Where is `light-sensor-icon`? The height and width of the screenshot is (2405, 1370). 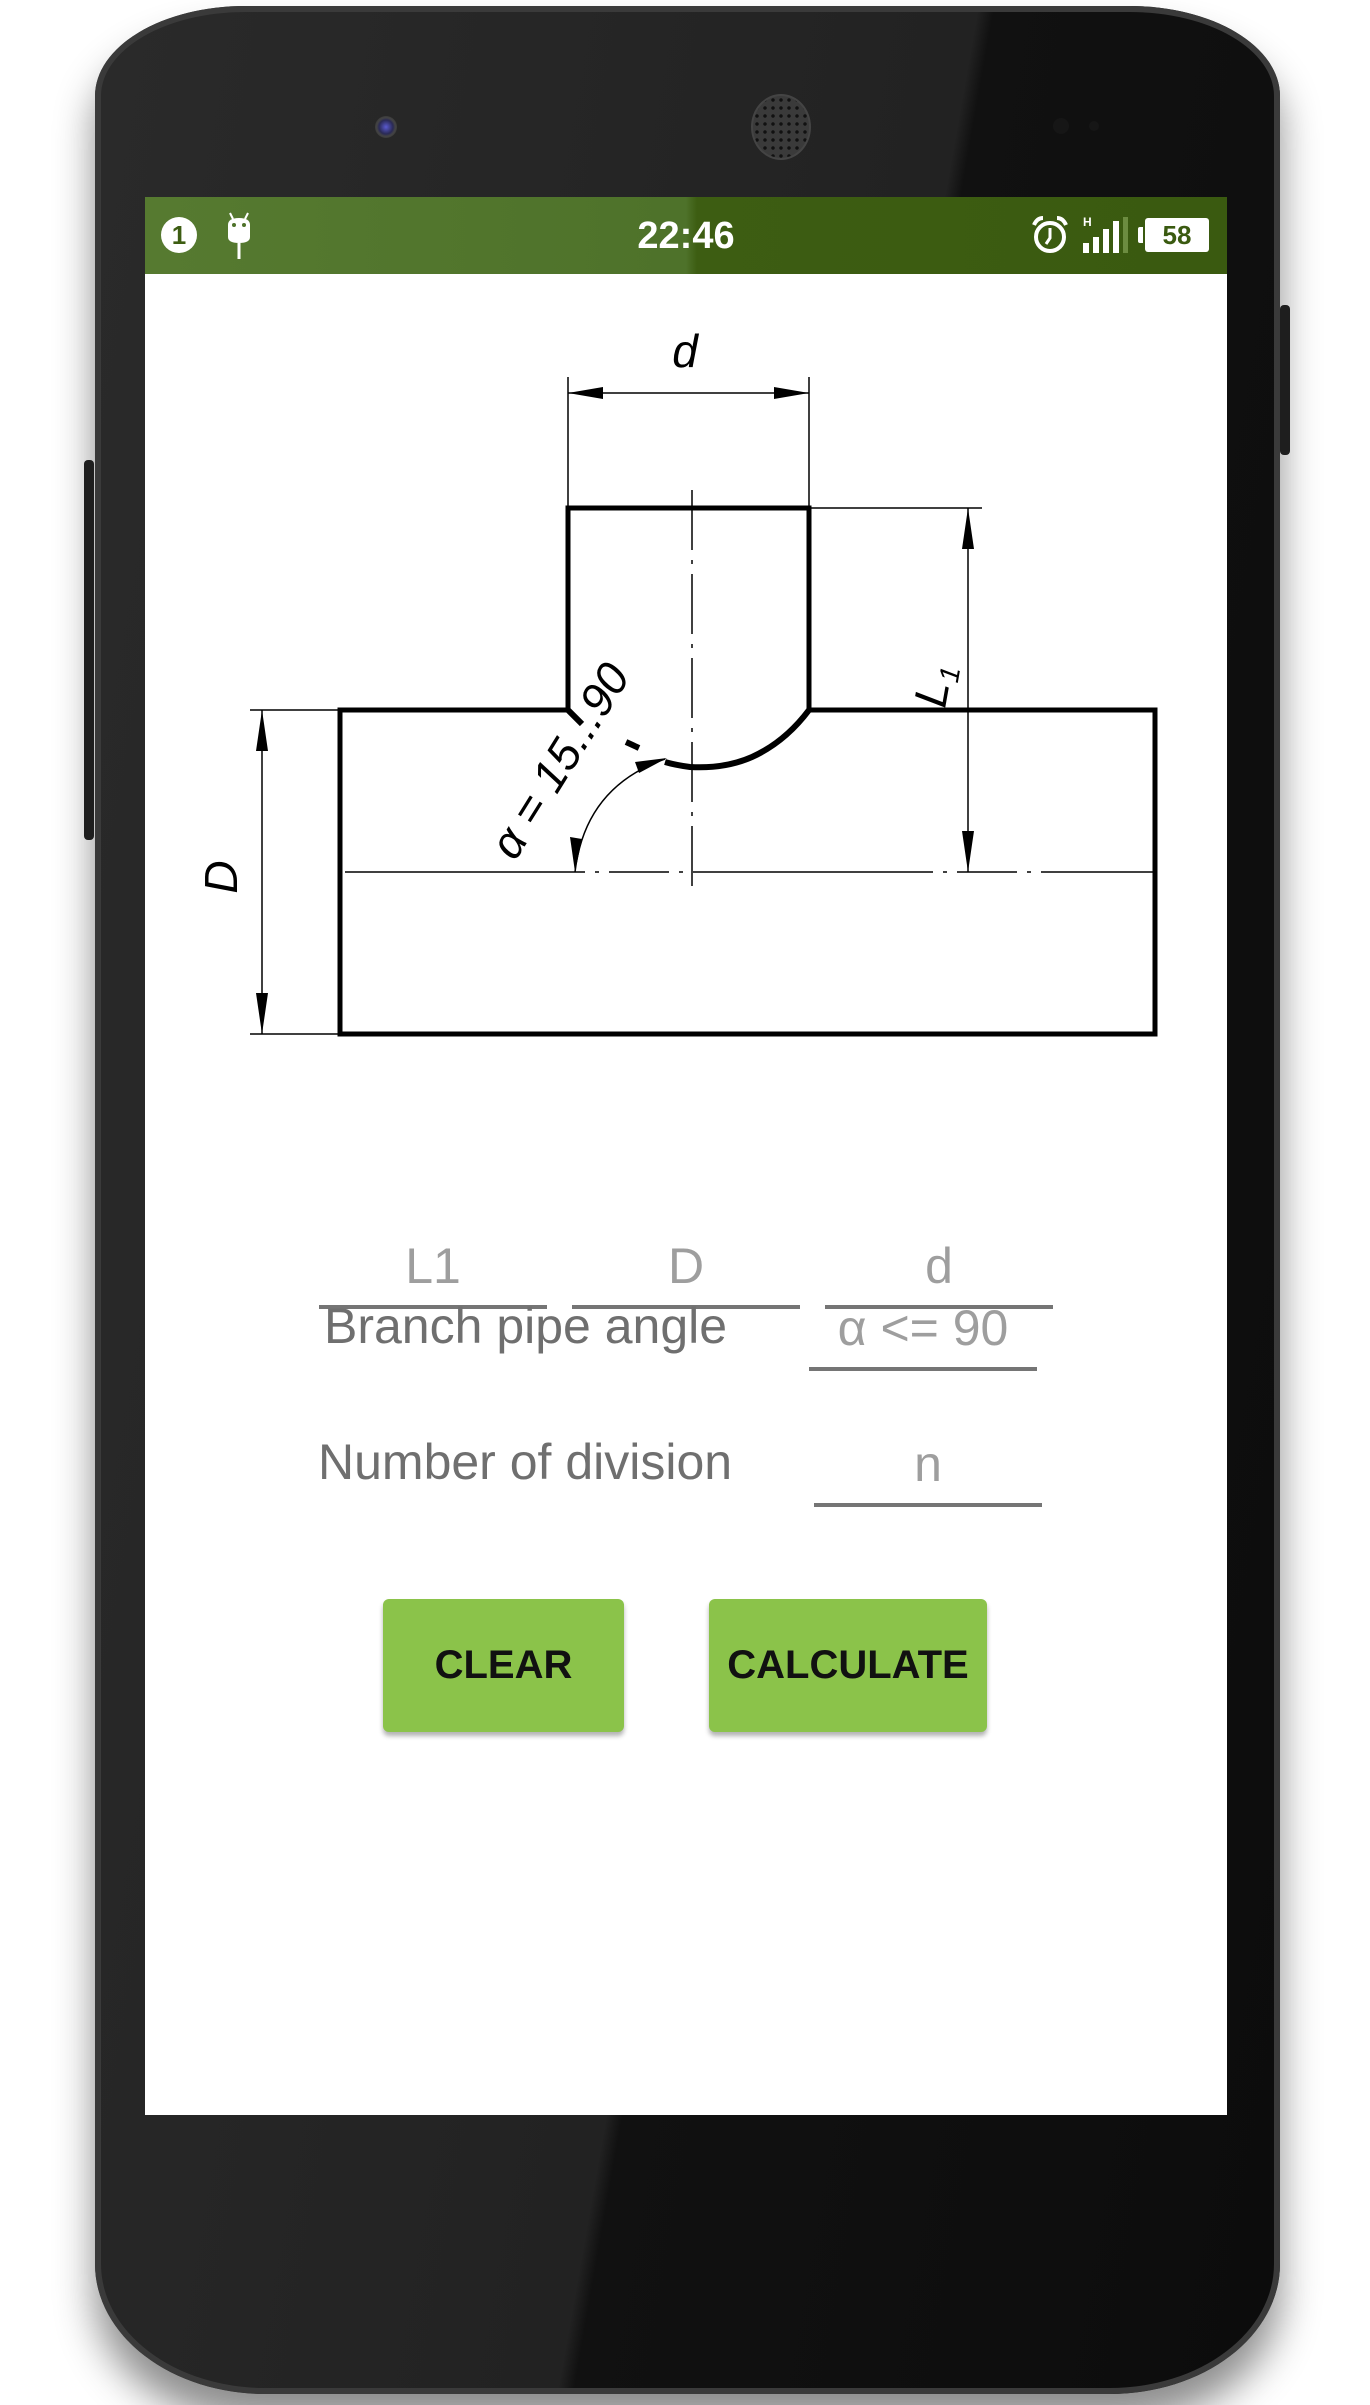 light-sensor-icon is located at coordinates (1094, 126).